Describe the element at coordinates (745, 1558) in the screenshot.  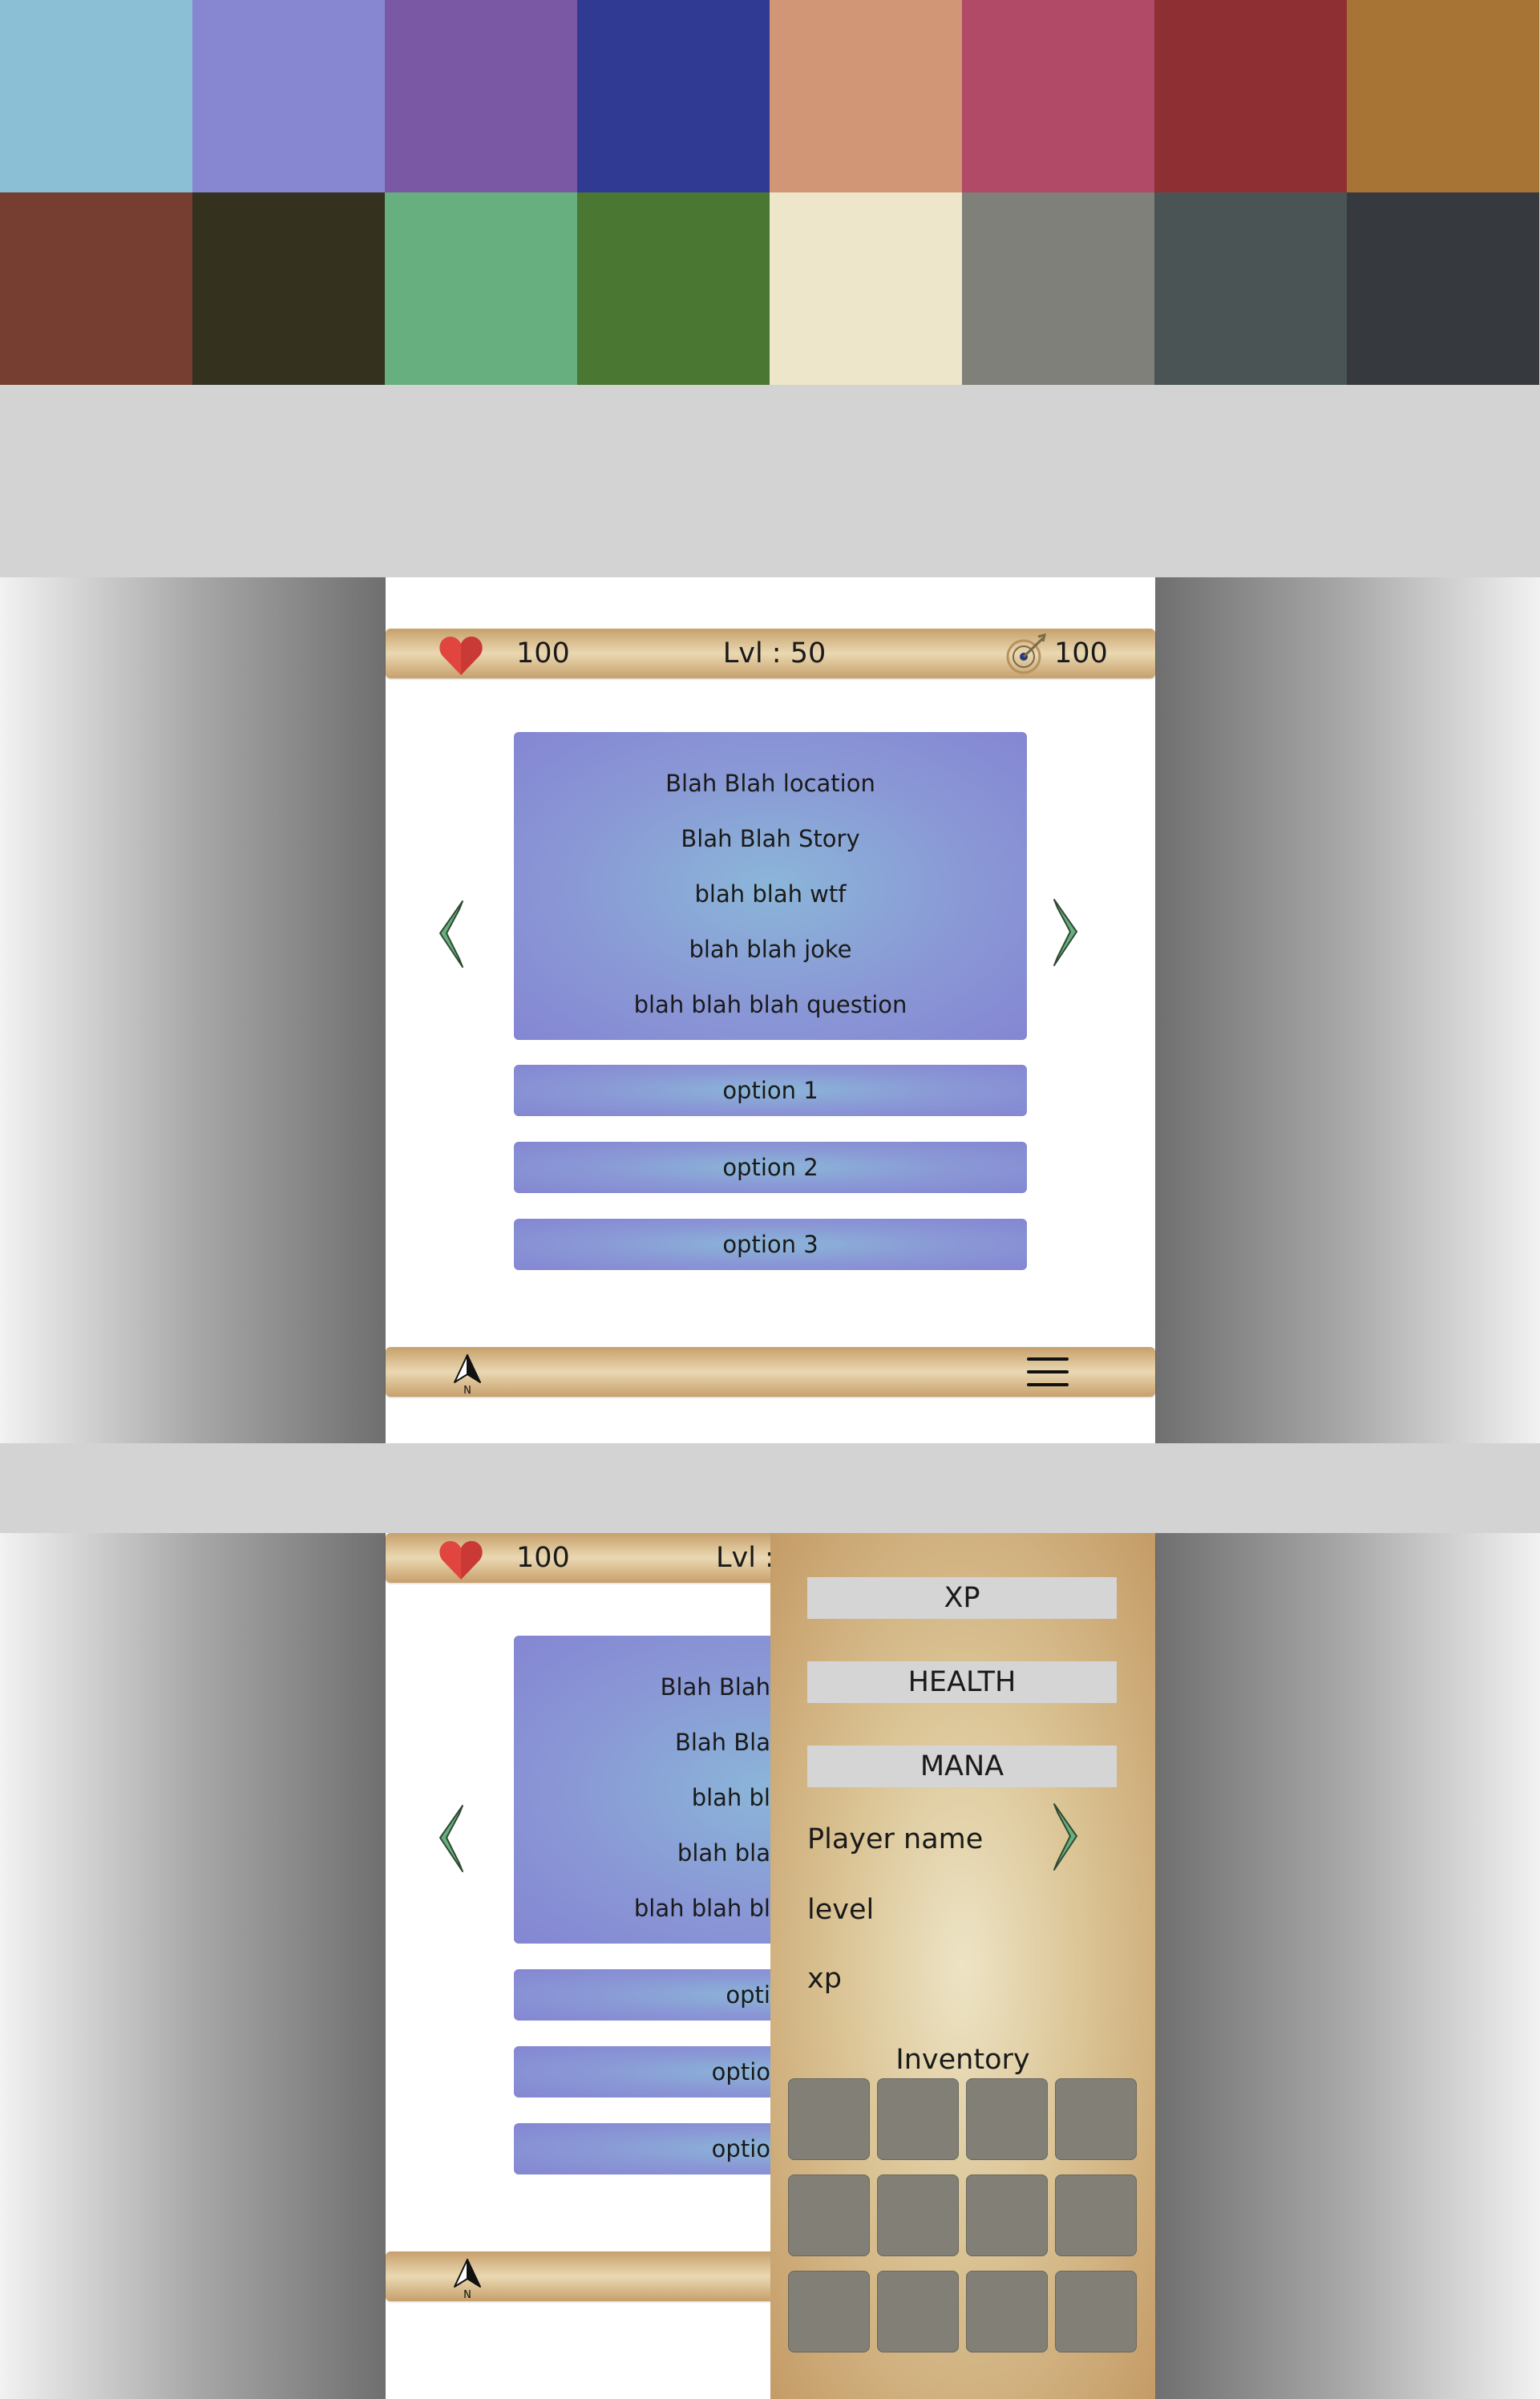
I see `level-label: Lvl :` at that location.